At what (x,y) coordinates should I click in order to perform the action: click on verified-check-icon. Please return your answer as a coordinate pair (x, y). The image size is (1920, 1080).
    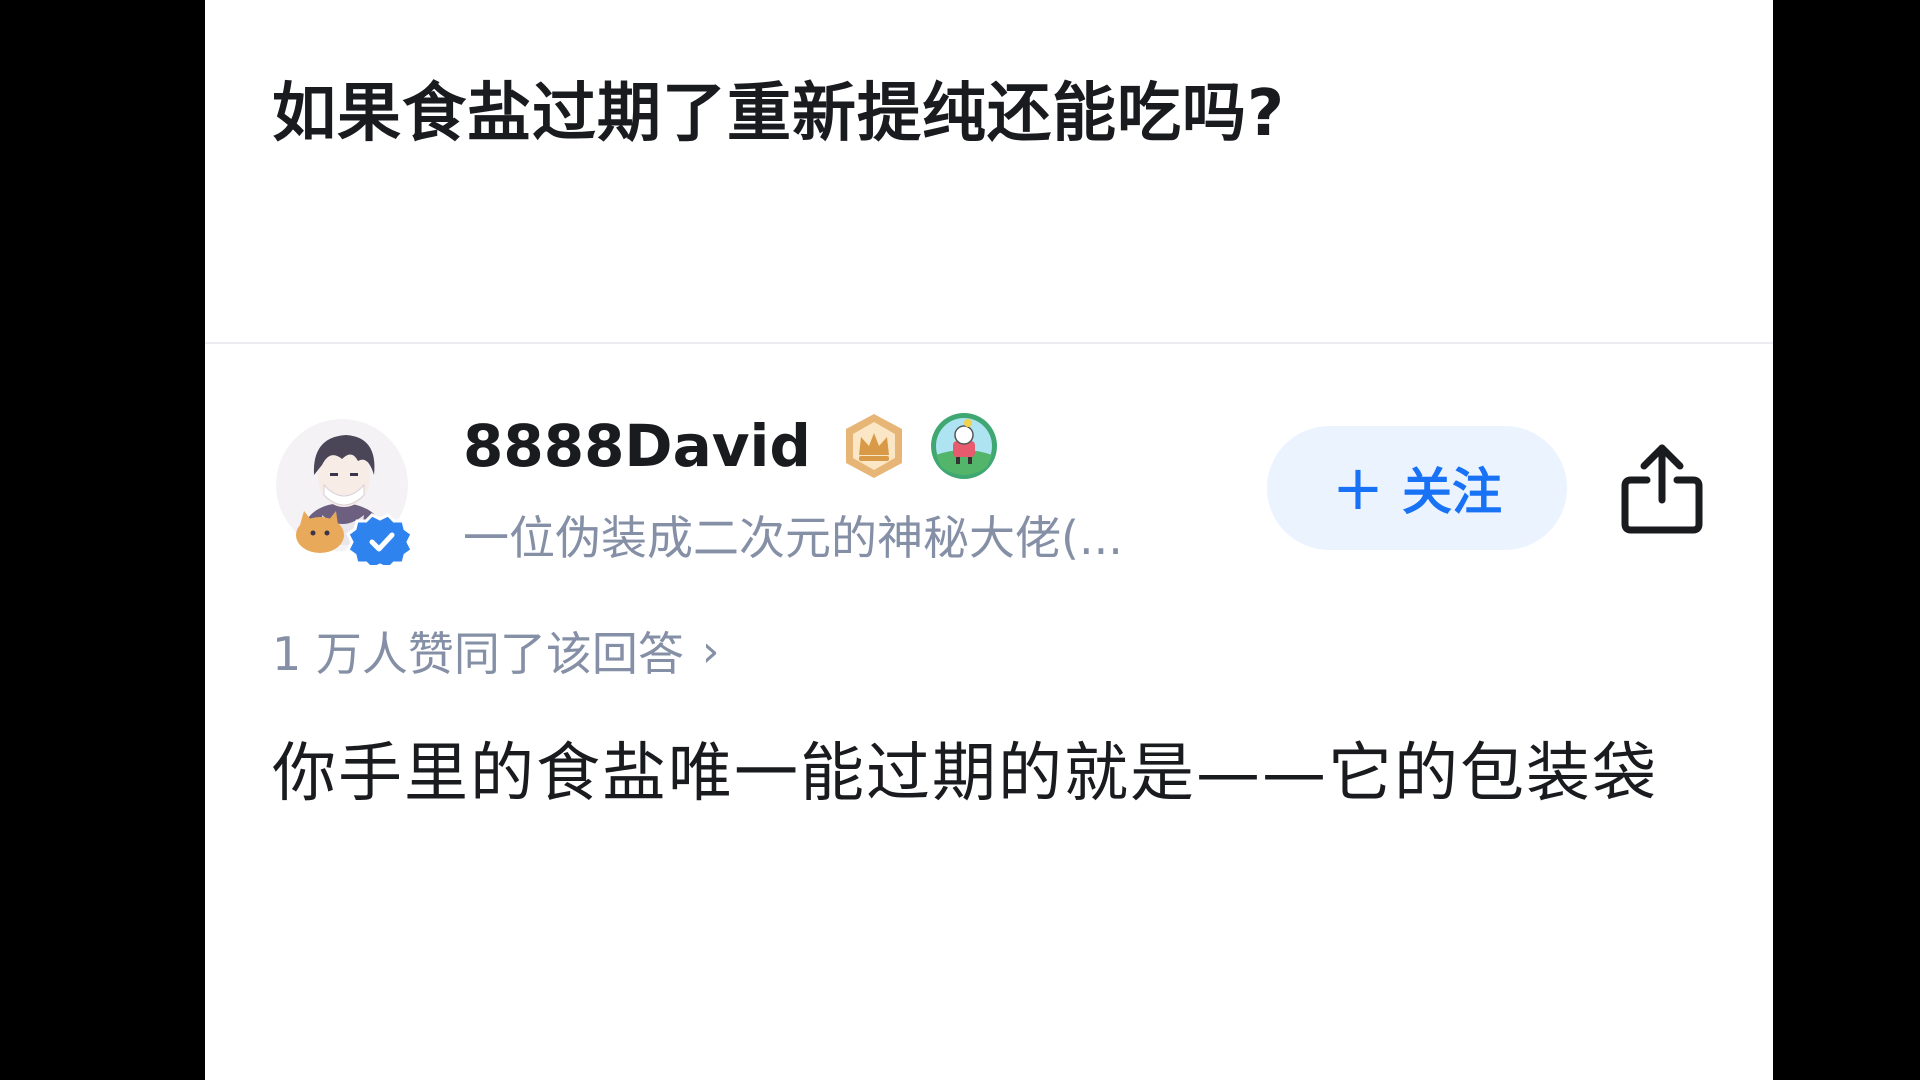
    Looking at the image, I should click on (379, 539).